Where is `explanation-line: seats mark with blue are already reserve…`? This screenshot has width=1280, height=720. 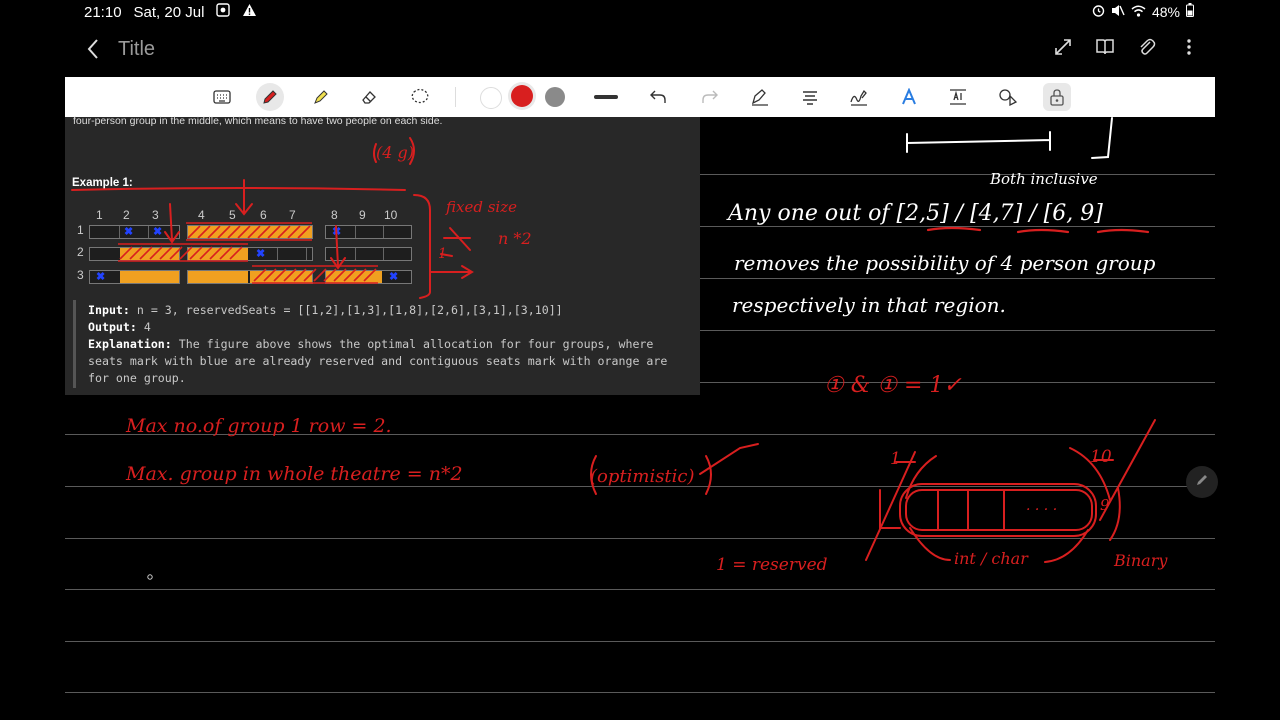 explanation-line: seats mark with blue are already reserve… is located at coordinates (378, 361).